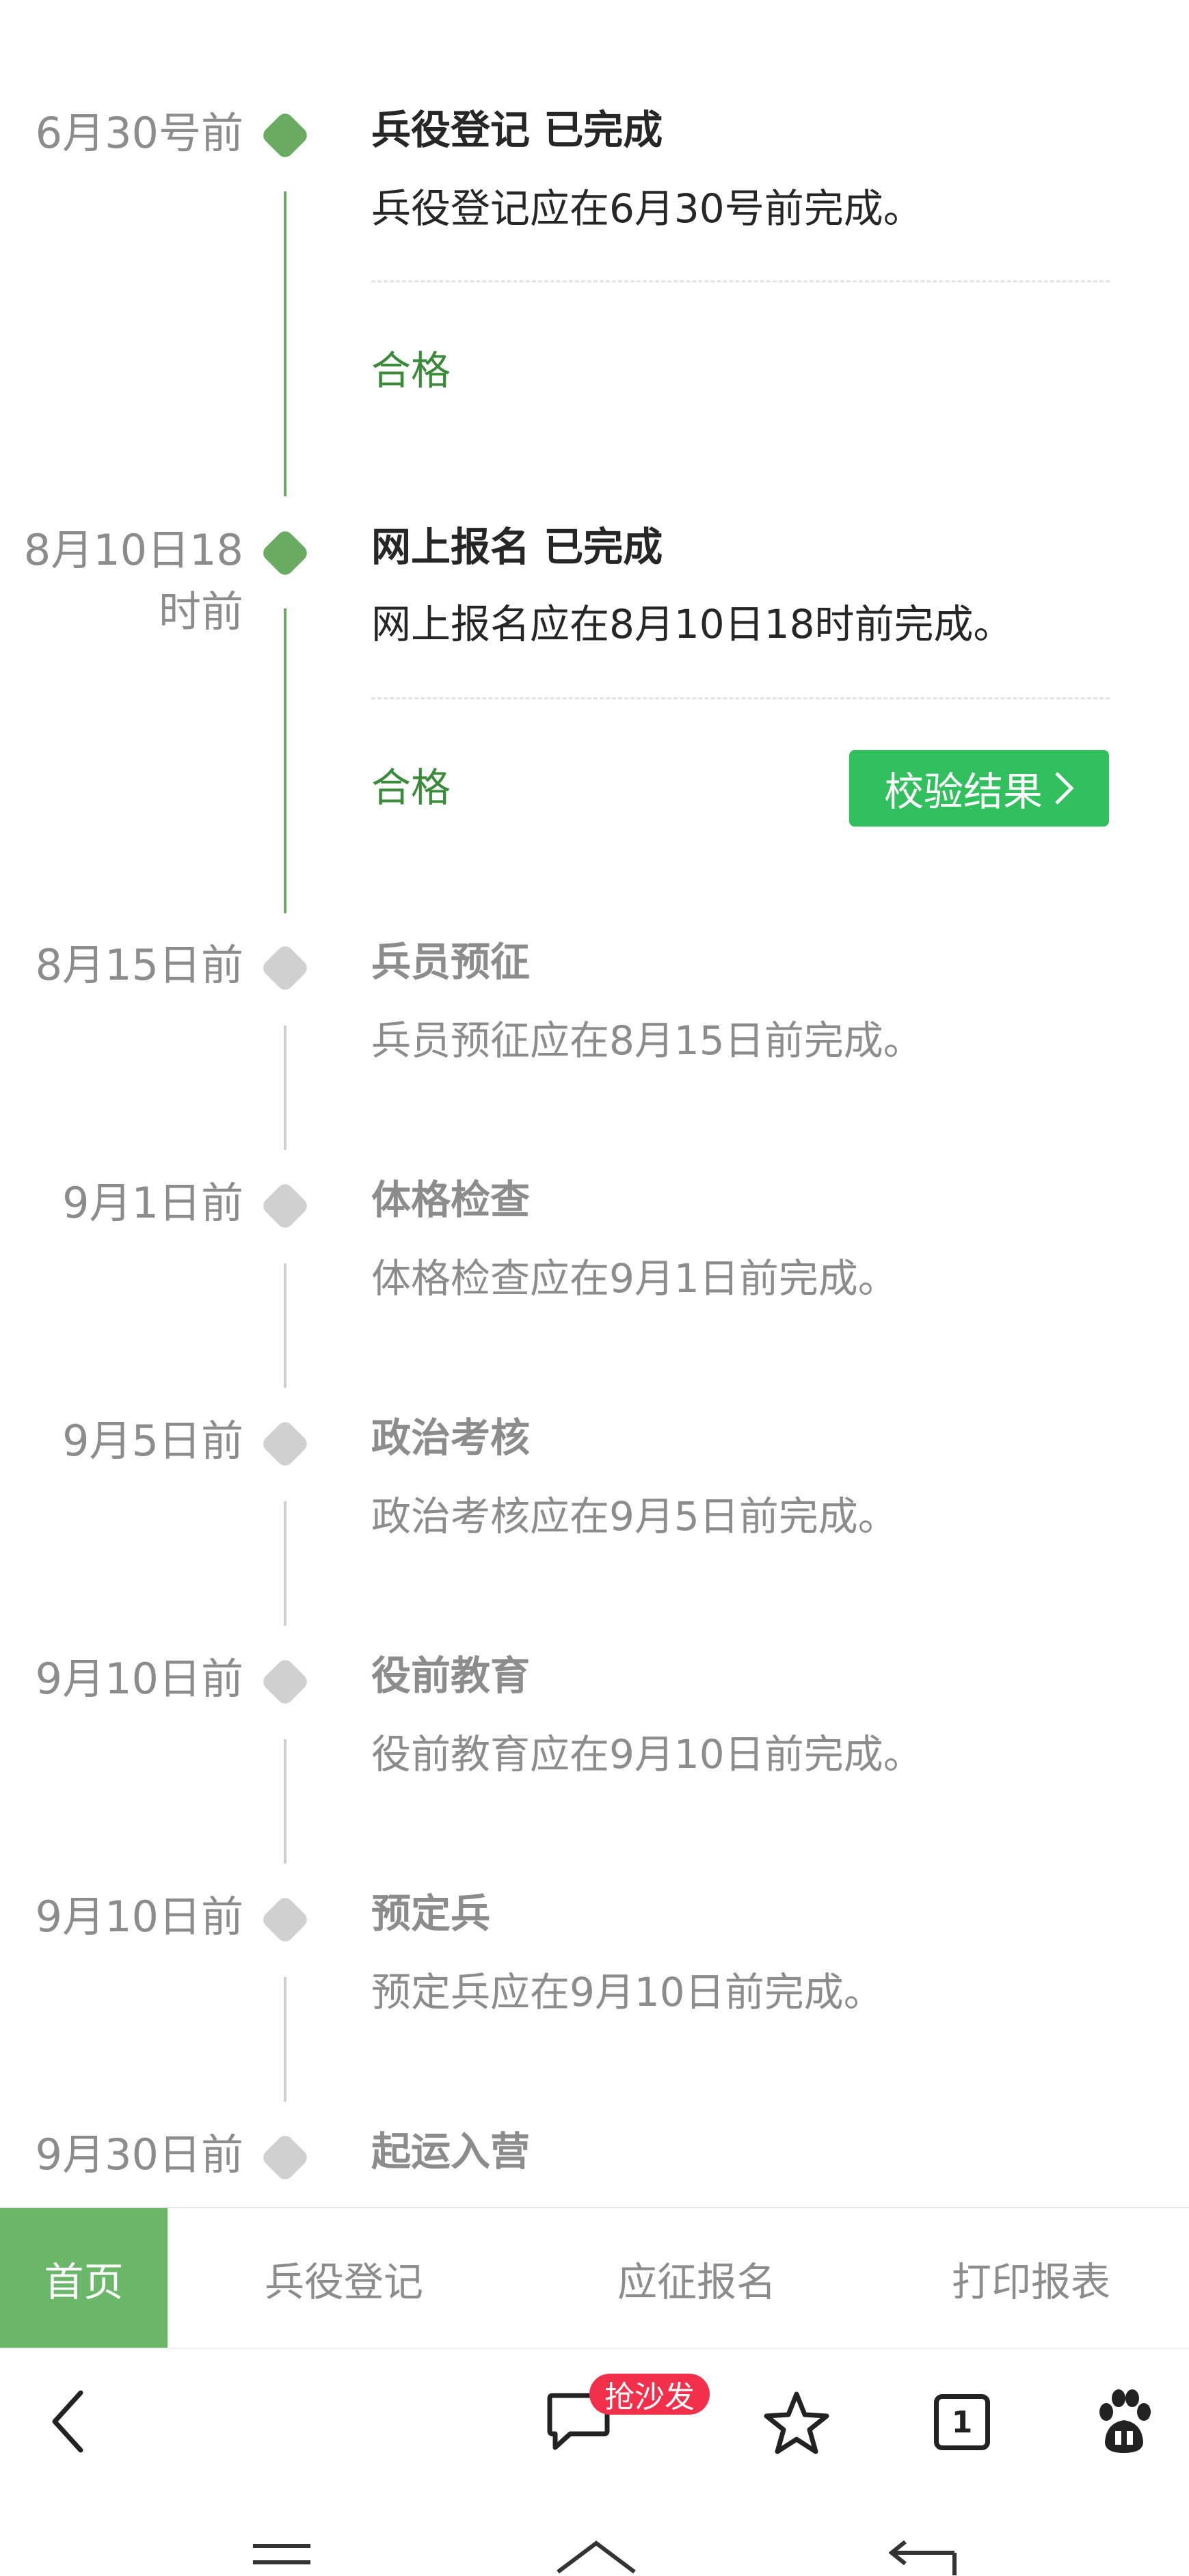 The image size is (1189, 2576). What do you see at coordinates (634, 1516) in the screenshot?
I see `step-description: 政治考核应在9月5日前完成。` at bounding box center [634, 1516].